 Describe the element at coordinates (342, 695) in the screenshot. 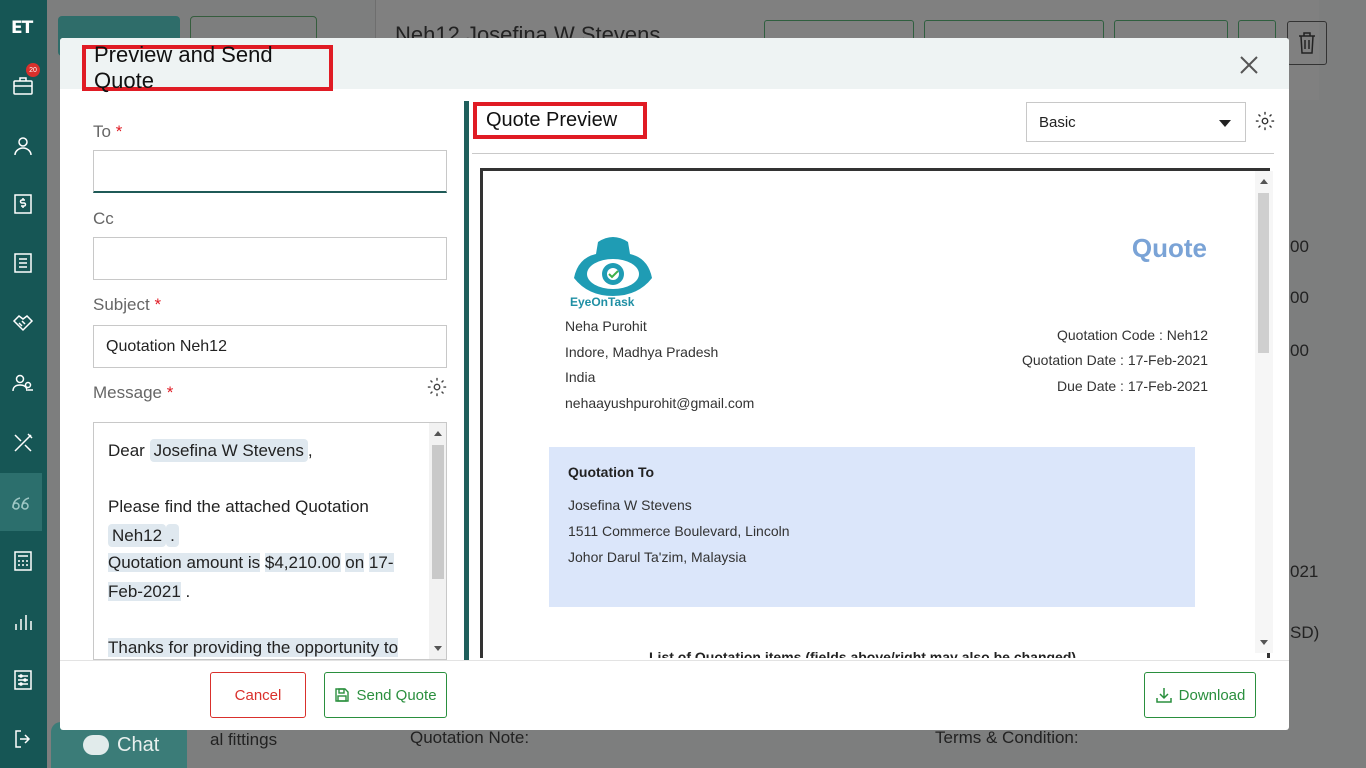

I see `save-icon` at that location.